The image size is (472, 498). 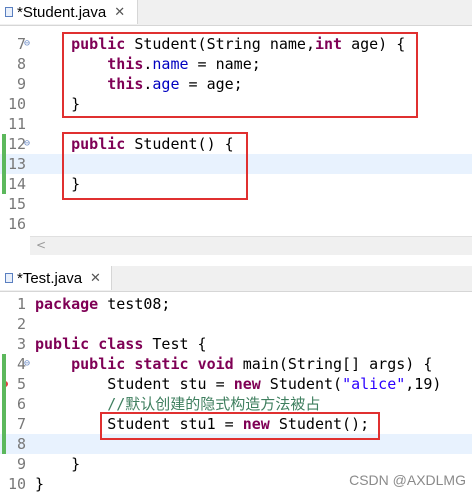 What do you see at coordinates (21, 324) in the screenshot?
I see `line-number: 2` at bounding box center [21, 324].